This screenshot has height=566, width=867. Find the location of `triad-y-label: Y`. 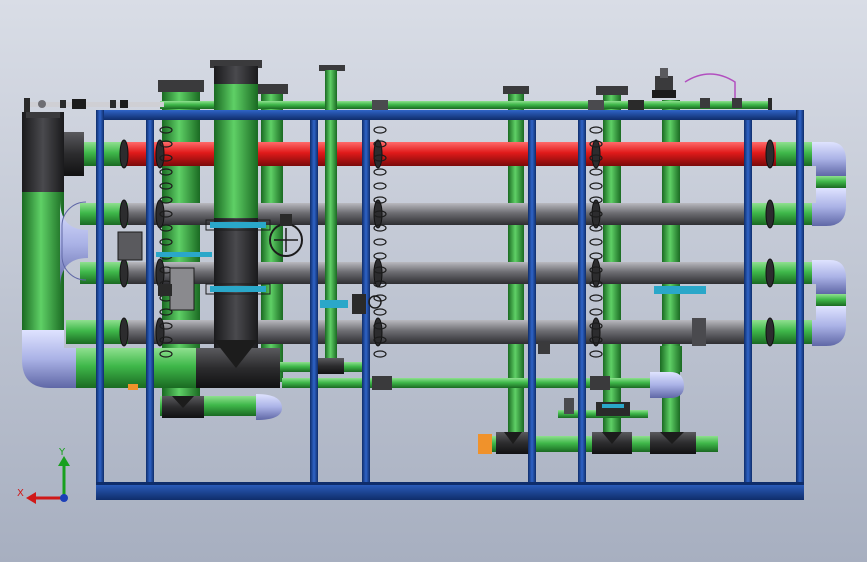

triad-y-label: Y is located at coordinates (62, 452).